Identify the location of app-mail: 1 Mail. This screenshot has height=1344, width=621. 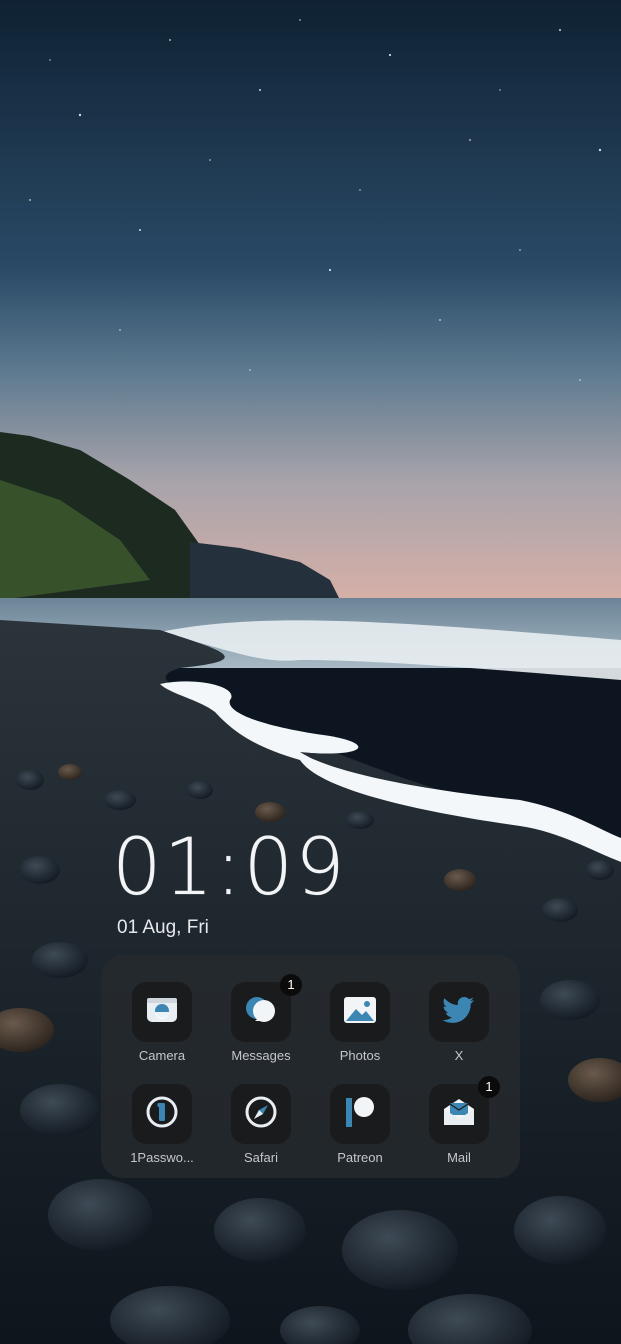
(459, 1120).